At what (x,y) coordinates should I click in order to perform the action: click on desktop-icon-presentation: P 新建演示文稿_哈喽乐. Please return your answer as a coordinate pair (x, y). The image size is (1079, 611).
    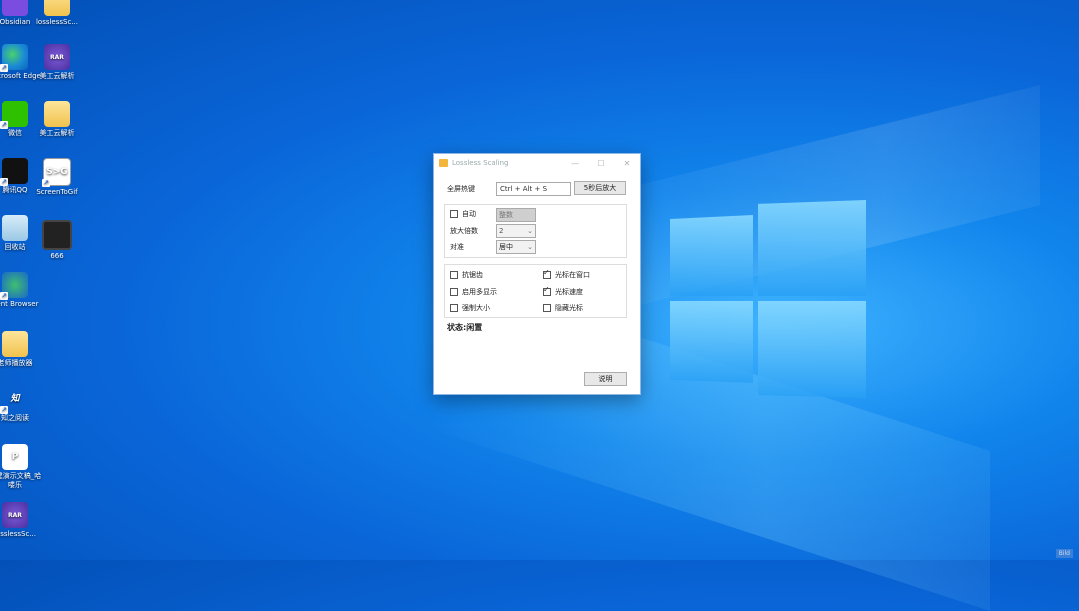
    Looking at the image, I should click on (22, 467).